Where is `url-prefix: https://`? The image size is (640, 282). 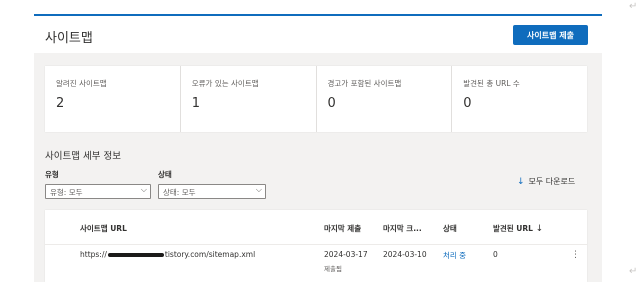 url-prefix: https:// is located at coordinates (93, 254).